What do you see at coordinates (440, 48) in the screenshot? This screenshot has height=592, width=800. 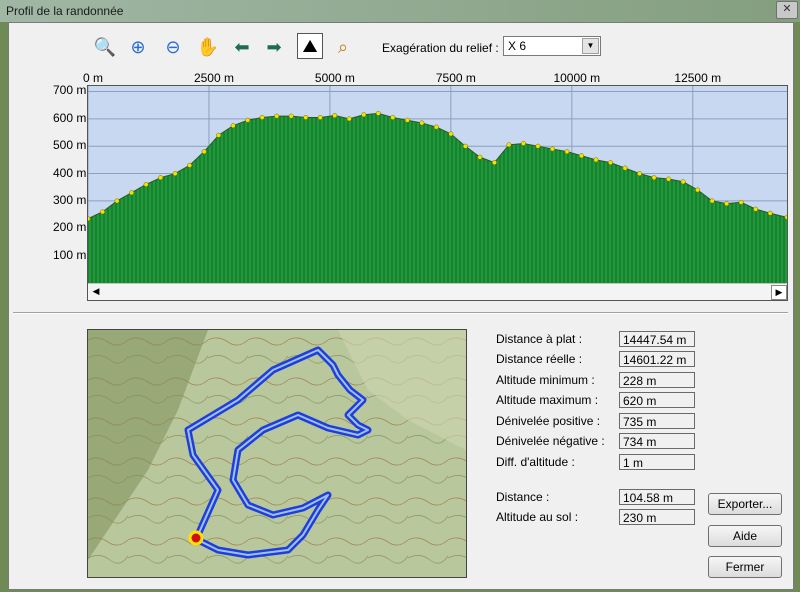 I see `exaggeration-label: Exagération du relief :` at bounding box center [440, 48].